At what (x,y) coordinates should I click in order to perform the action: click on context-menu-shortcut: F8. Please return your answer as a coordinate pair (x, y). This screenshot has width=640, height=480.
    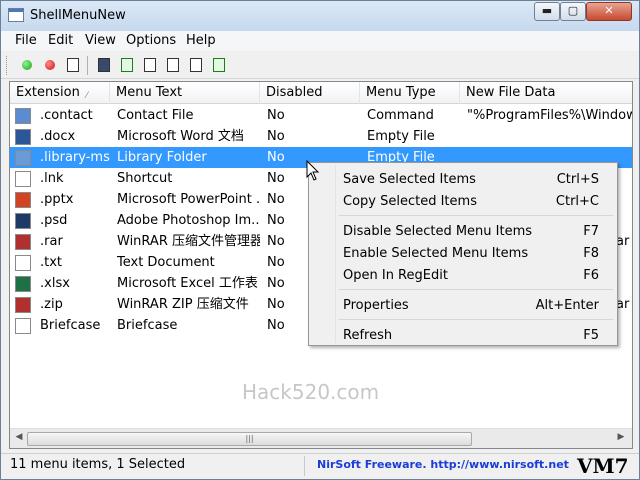
    Looking at the image, I should click on (591, 253).